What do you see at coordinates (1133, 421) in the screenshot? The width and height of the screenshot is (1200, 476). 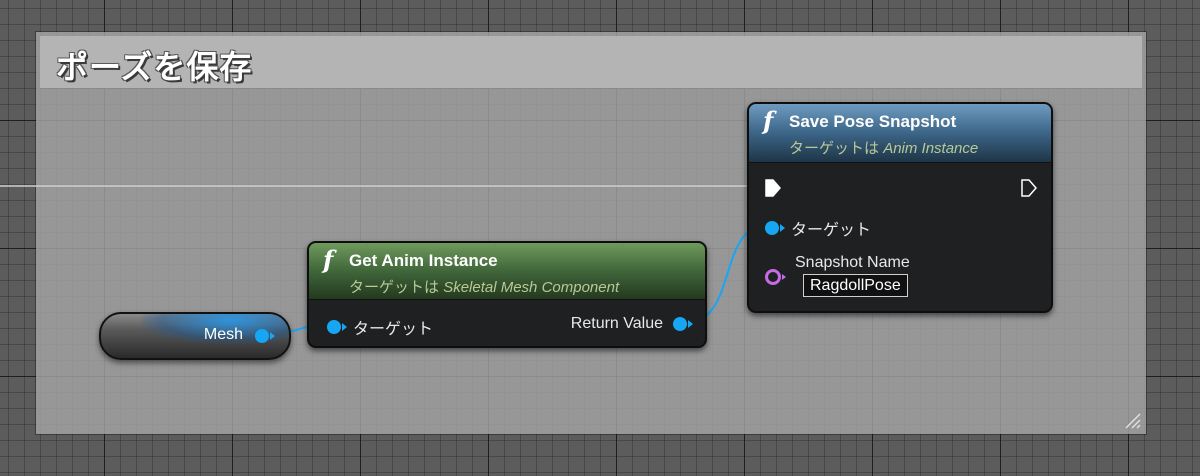 I see `resize-grip-icon` at bounding box center [1133, 421].